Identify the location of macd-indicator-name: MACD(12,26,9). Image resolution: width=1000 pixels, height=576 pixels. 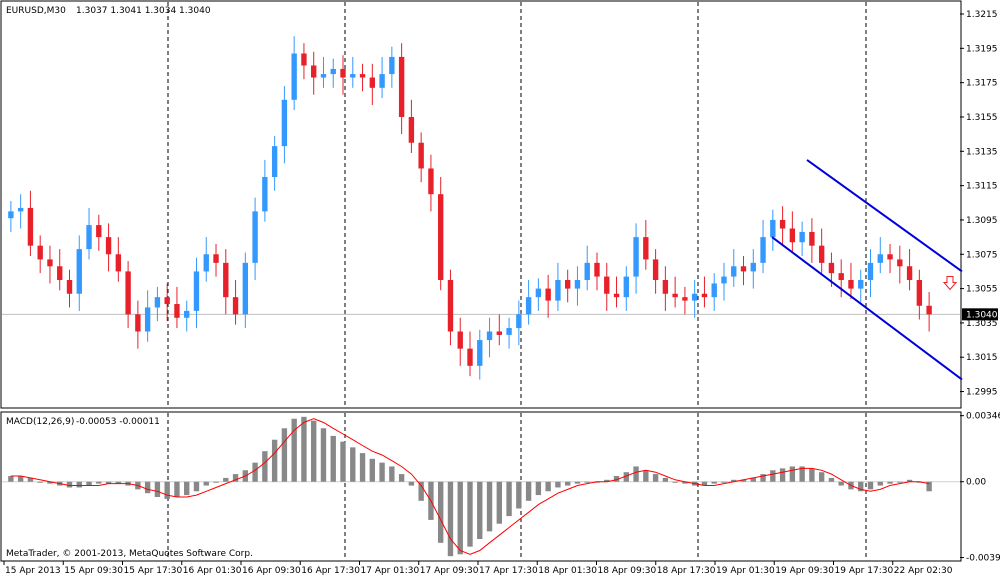
(40, 422).